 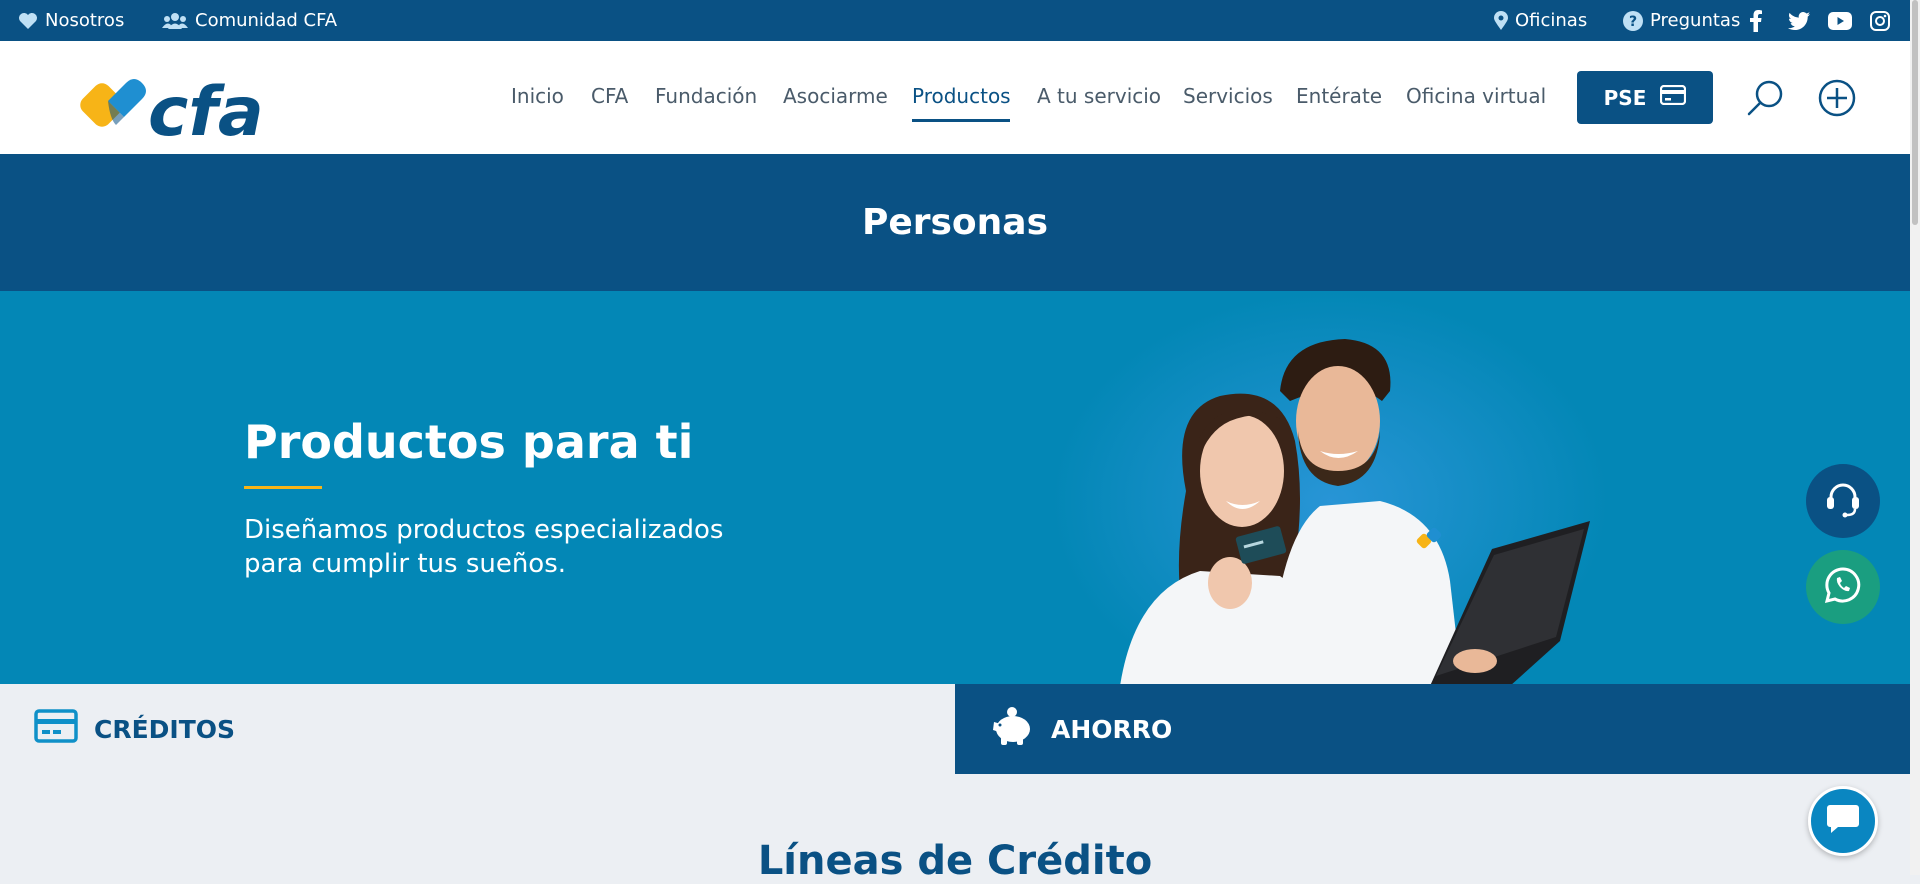 I want to click on scrollbar-thumb, so click(x=1915, y=112).